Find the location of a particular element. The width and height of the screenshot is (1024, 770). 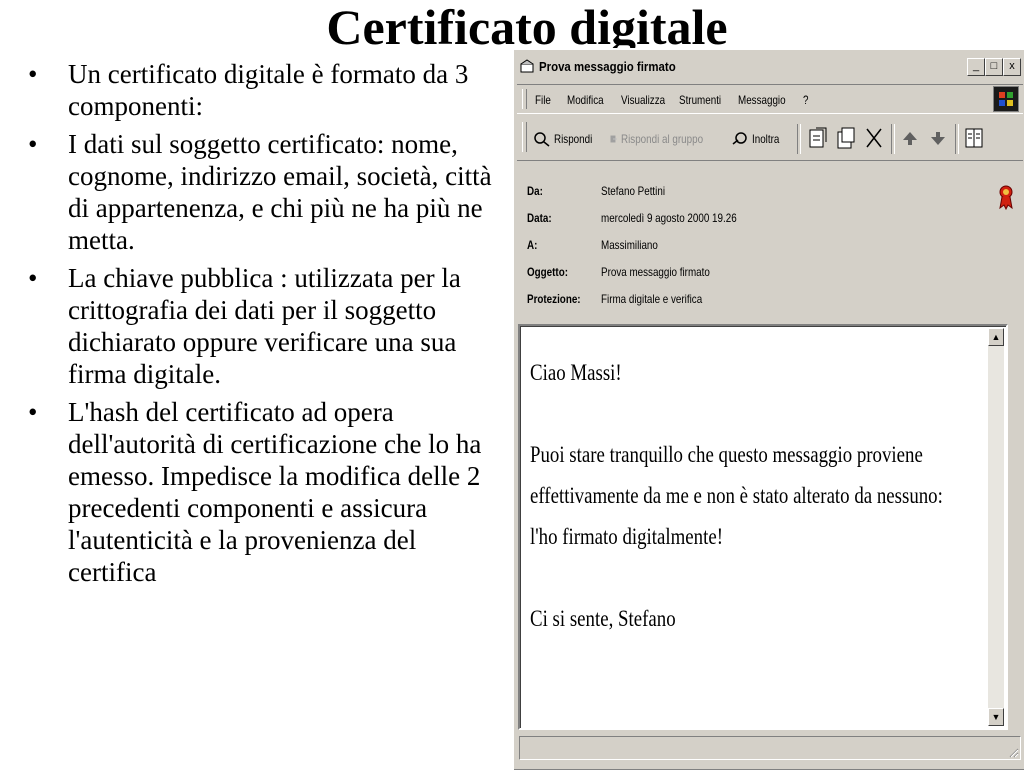

header-key: Oggetto: is located at coordinates (547, 272).